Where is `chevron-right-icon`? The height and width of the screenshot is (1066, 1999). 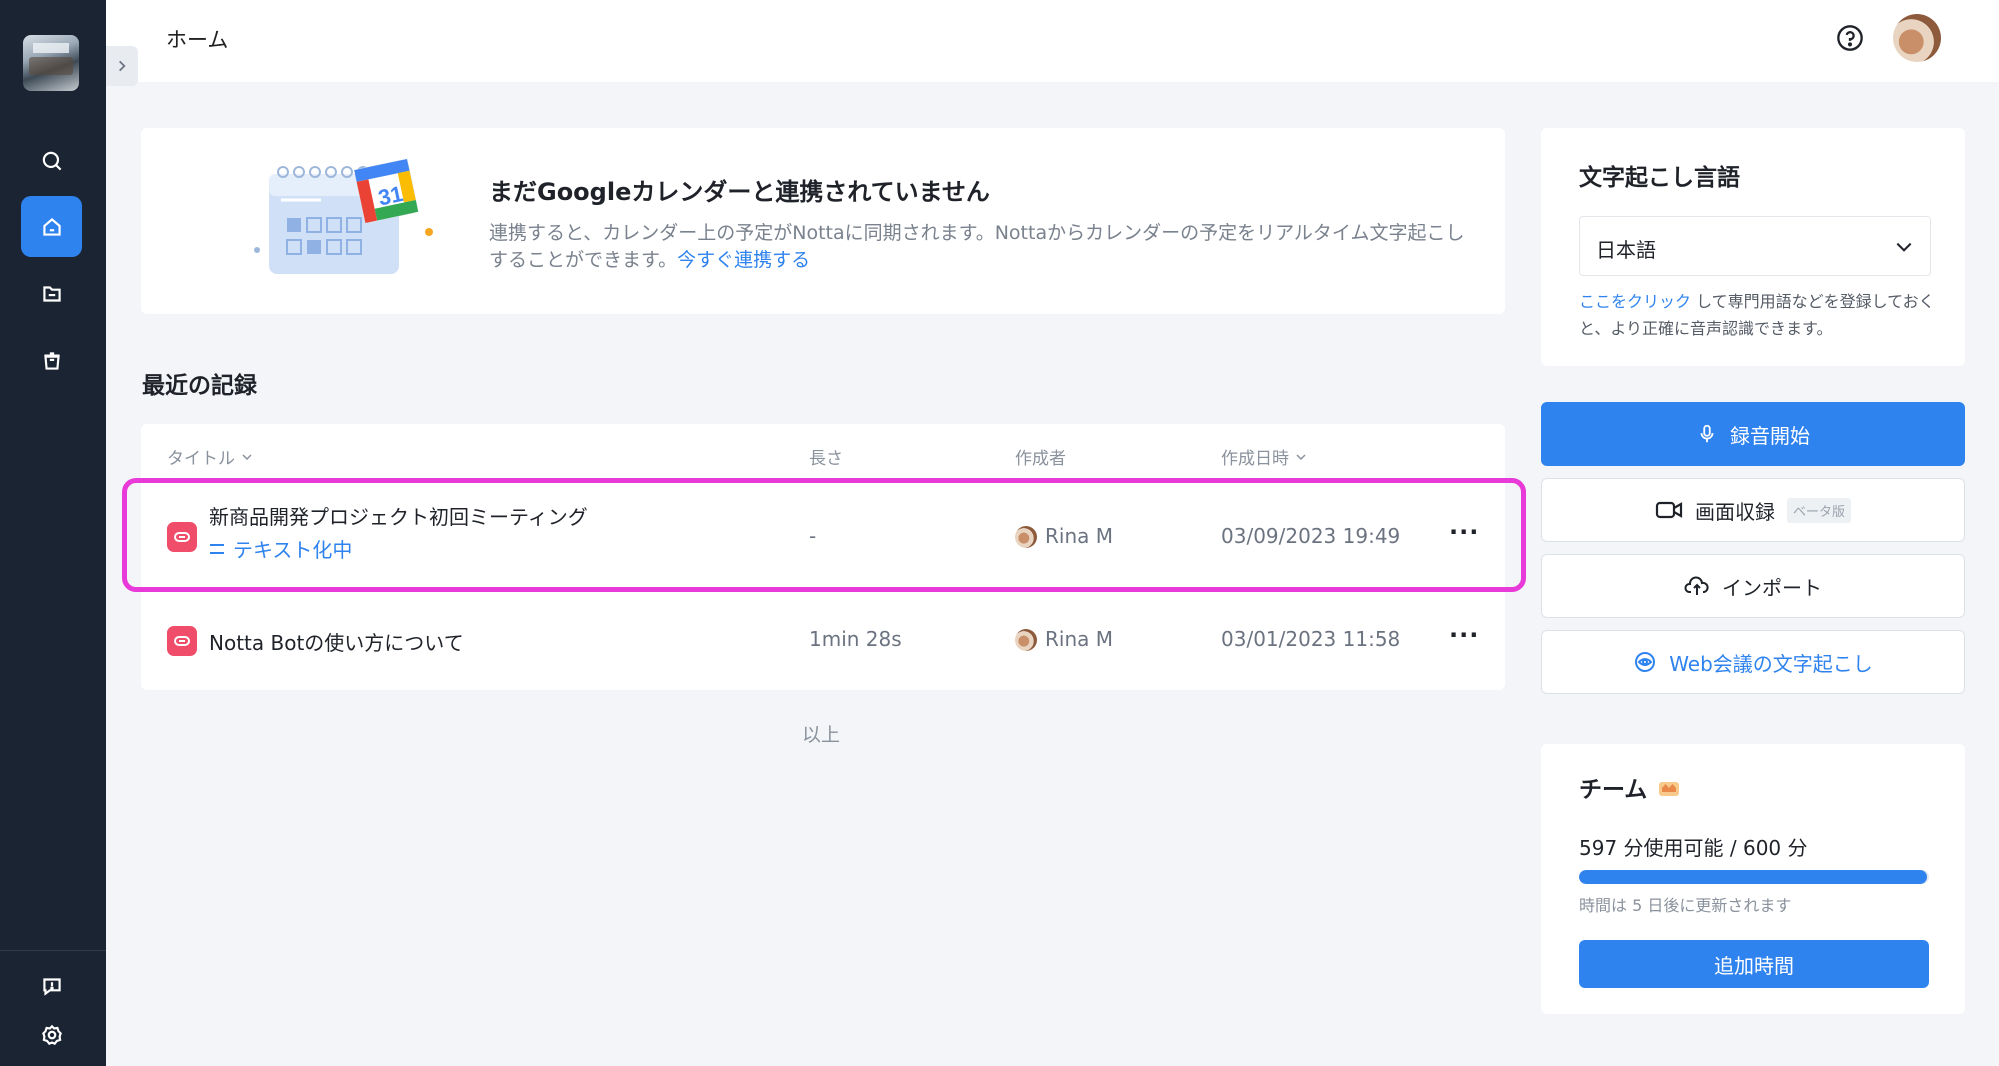
chevron-right-icon is located at coordinates (122, 66).